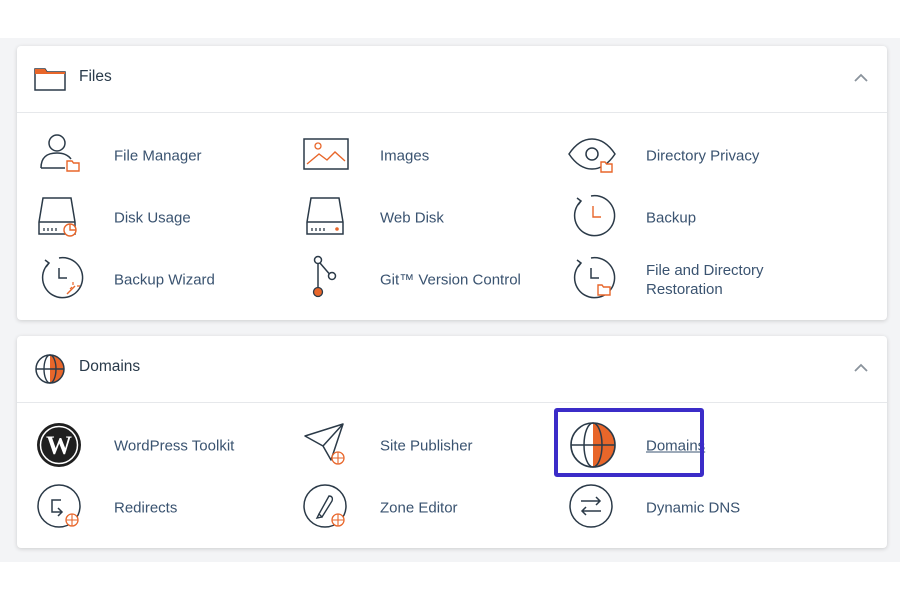 The width and height of the screenshot is (900, 600). Describe the element at coordinates (95, 76) in the screenshot. I see `files-panel-title: Files` at that location.